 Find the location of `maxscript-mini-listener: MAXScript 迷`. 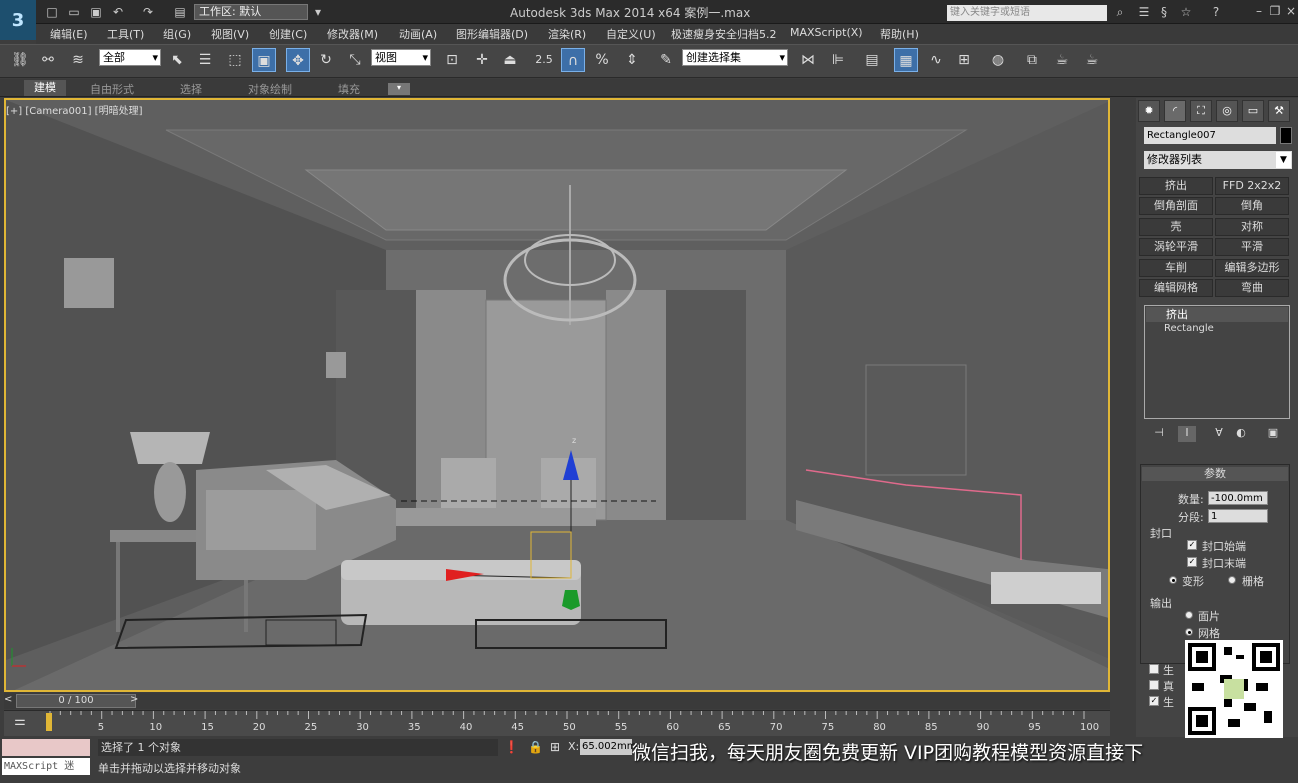

maxscript-mini-listener: MAXScript 迷 is located at coordinates (46, 766).